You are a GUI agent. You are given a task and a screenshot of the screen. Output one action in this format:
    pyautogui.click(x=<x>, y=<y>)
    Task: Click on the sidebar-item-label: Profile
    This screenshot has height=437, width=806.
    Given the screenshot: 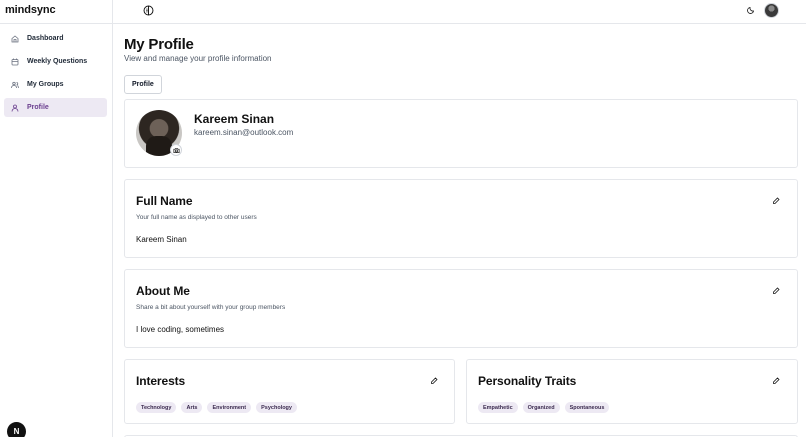 What is the action you would take?
    pyautogui.click(x=38, y=107)
    